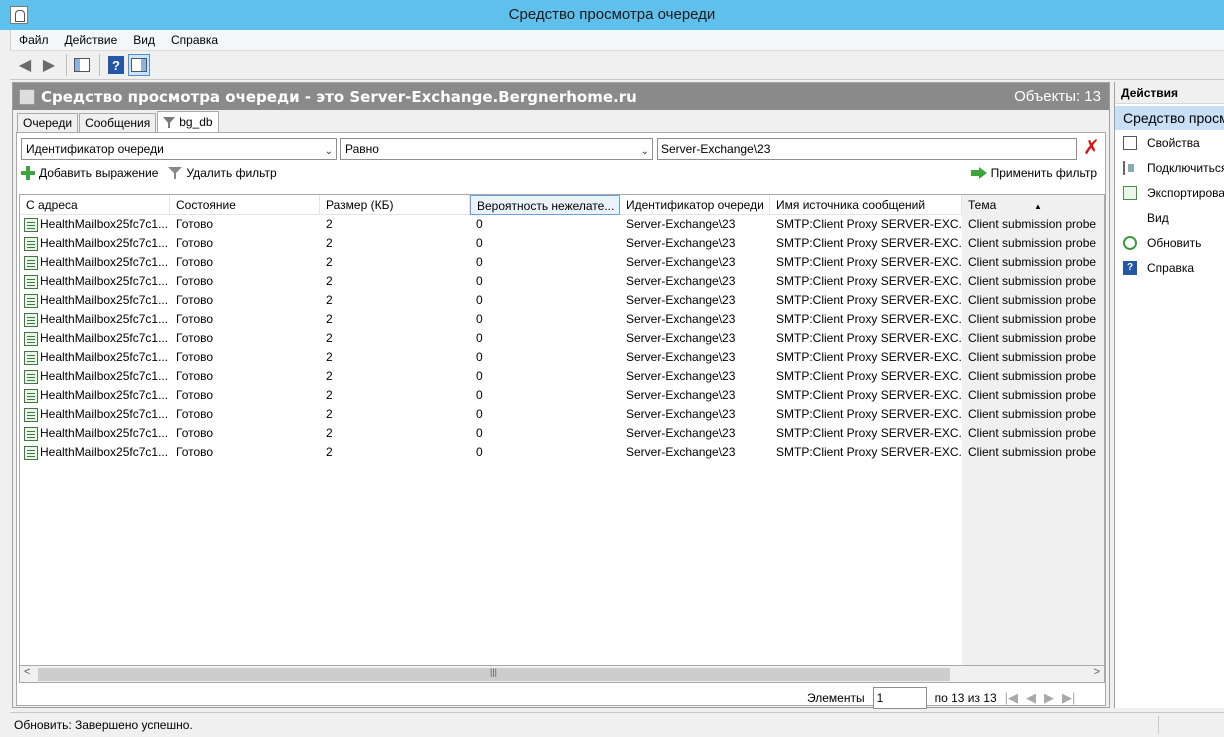 Image resolution: width=1224 pixels, height=737 pixels. Describe the element at coordinates (1169, 142) in the screenshot. I see `action-properties: Свойства` at that location.